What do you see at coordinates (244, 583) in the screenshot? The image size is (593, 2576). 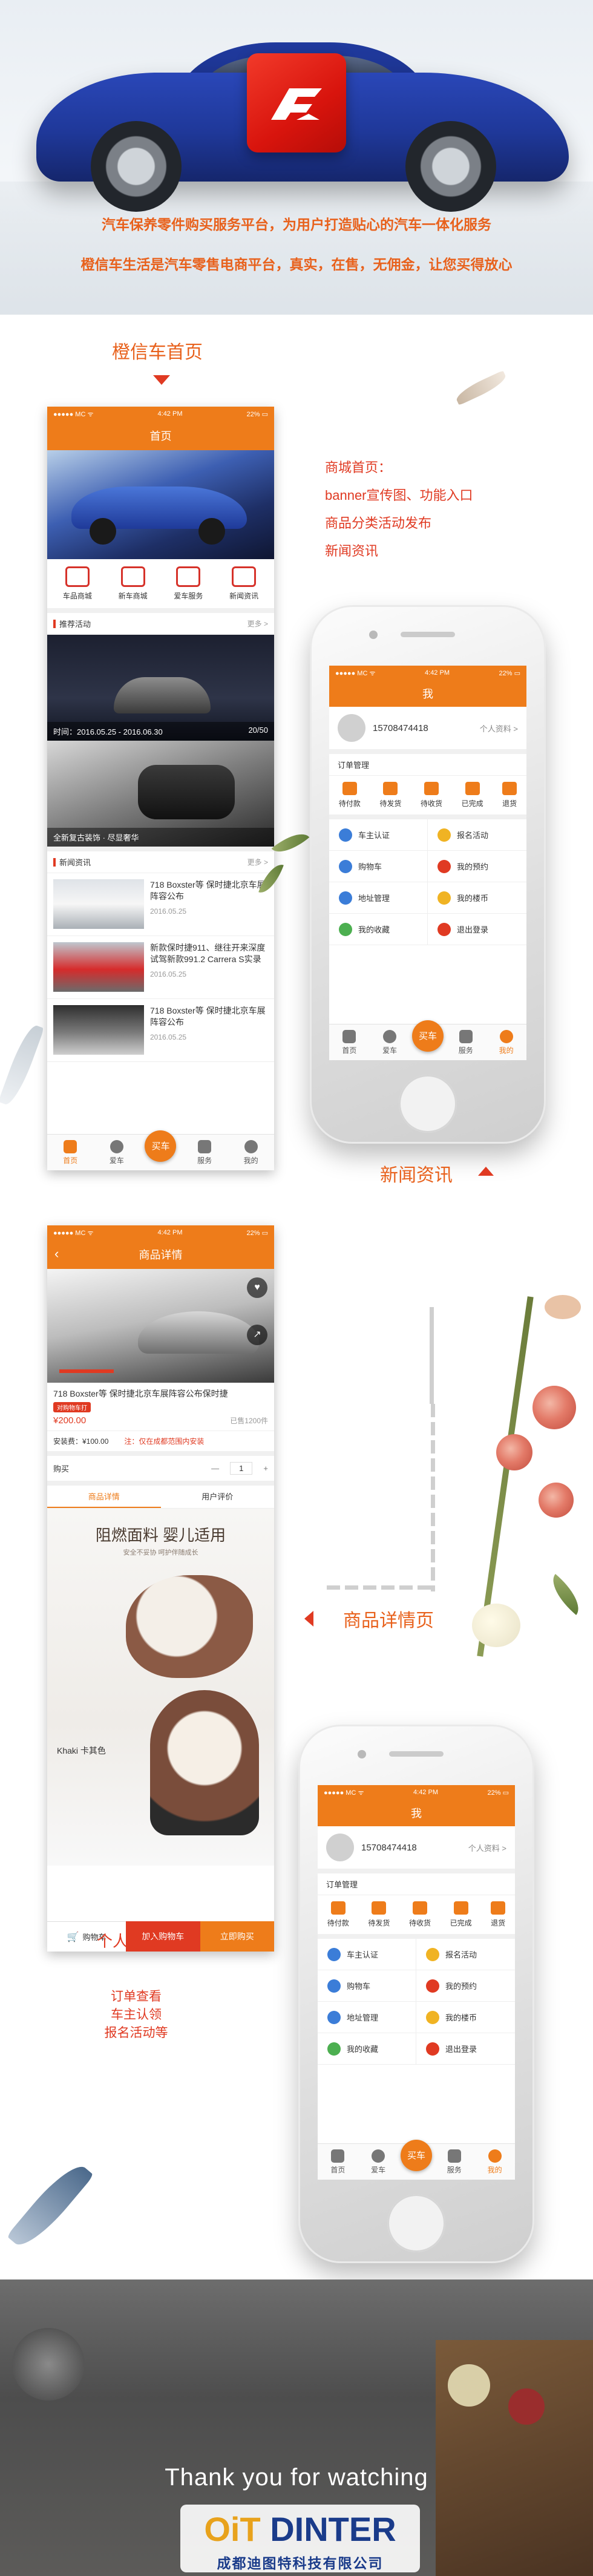 I see `quick-item-news: 新闻资讯` at bounding box center [244, 583].